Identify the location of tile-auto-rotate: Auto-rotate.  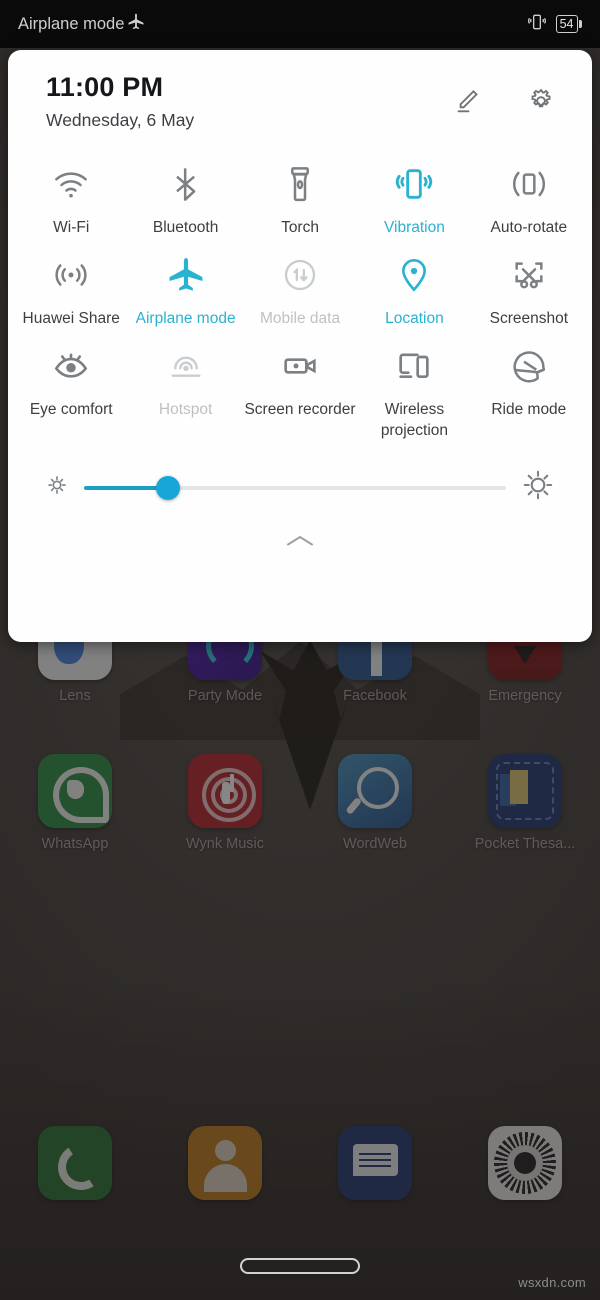
(529, 192).